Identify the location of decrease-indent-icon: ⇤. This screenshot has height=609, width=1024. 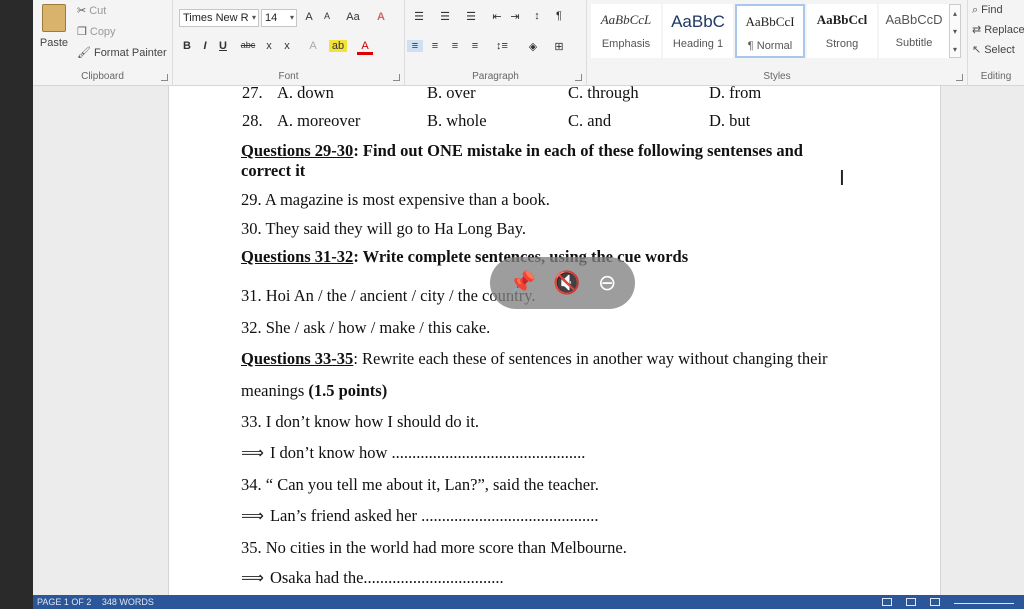
(497, 16).